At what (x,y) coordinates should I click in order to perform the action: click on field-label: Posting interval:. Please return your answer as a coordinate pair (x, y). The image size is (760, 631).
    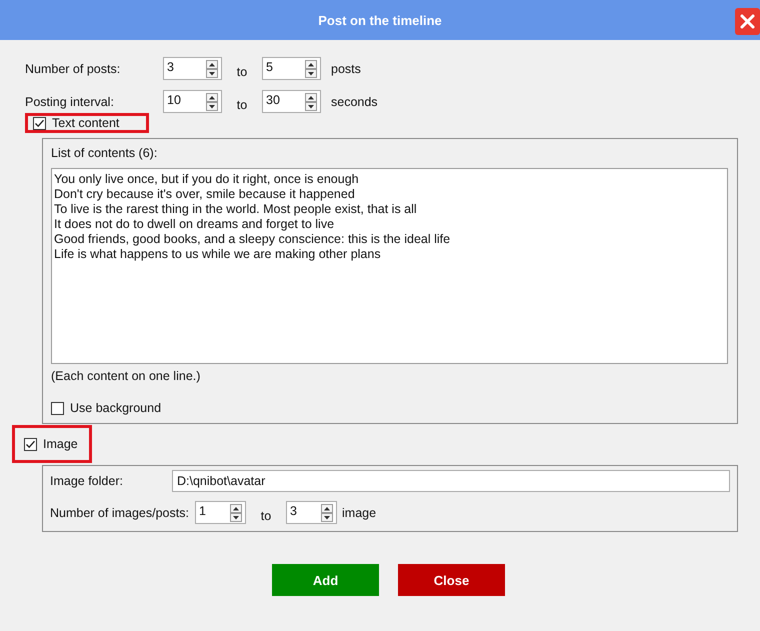
    Looking at the image, I should click on (70, 101).